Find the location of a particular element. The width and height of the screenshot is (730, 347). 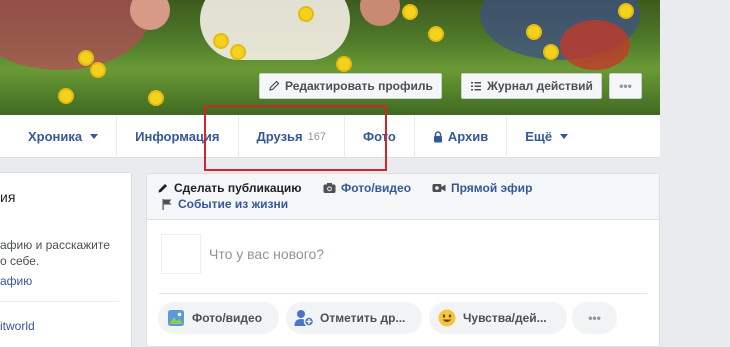

more-options-button: ••• is located at coordinates (625, 86).